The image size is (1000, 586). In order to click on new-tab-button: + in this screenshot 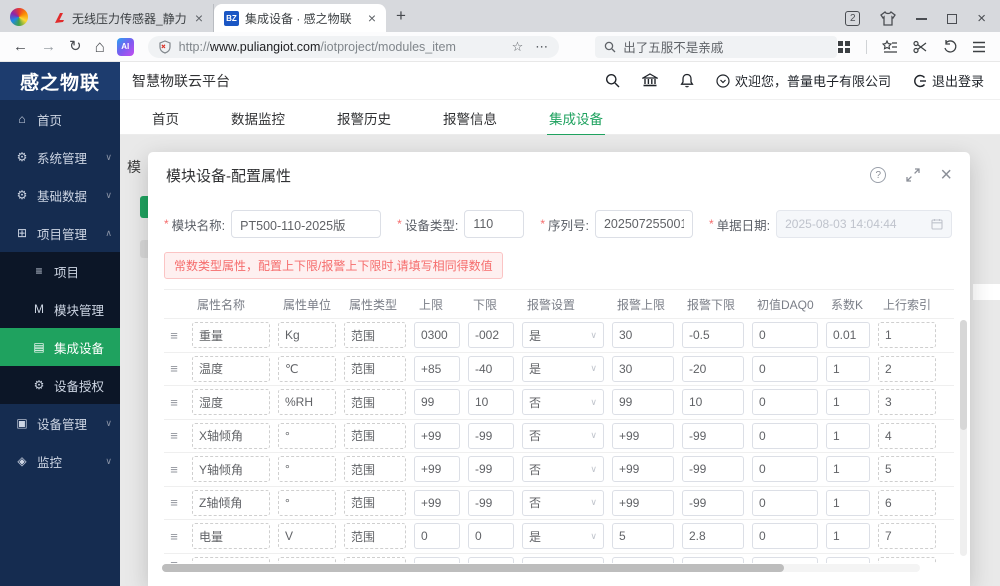, I will do `click(401, 16)`.